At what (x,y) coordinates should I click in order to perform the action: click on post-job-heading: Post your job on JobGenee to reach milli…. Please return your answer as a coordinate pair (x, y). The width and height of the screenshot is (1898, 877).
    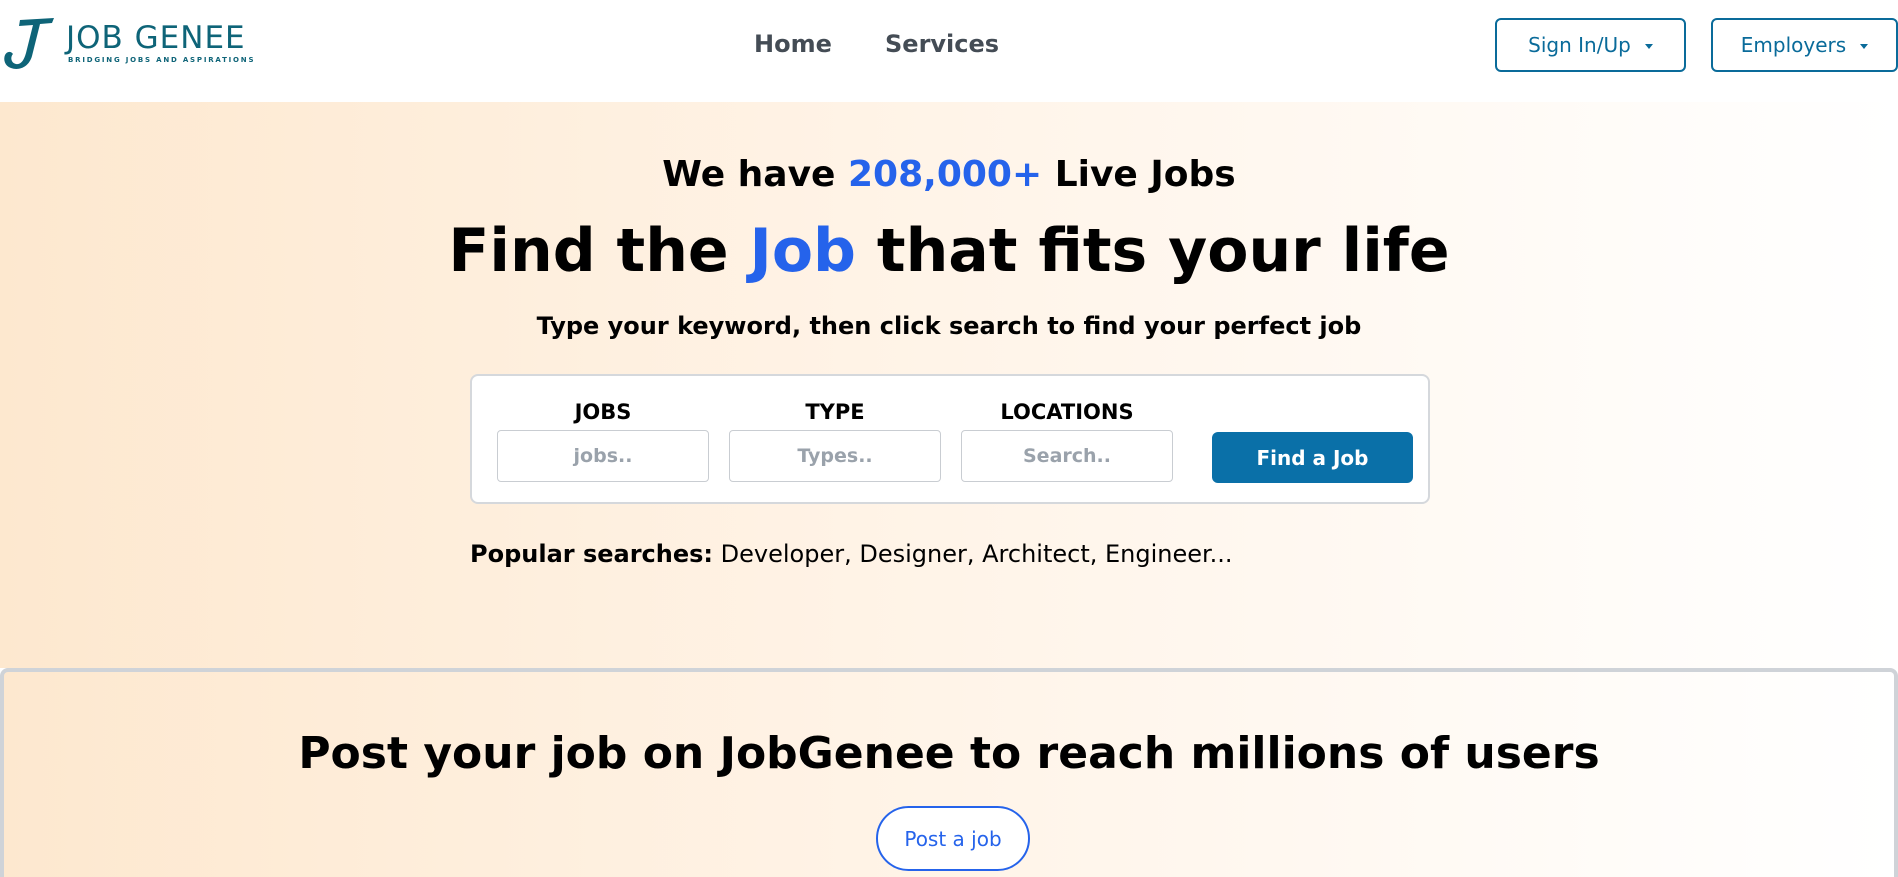
    Looking at the image, I should click on (949, 753).